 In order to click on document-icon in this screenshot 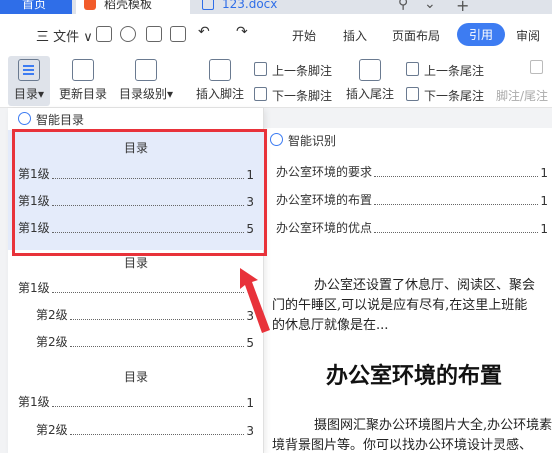, I will do `click(208, 5)`.